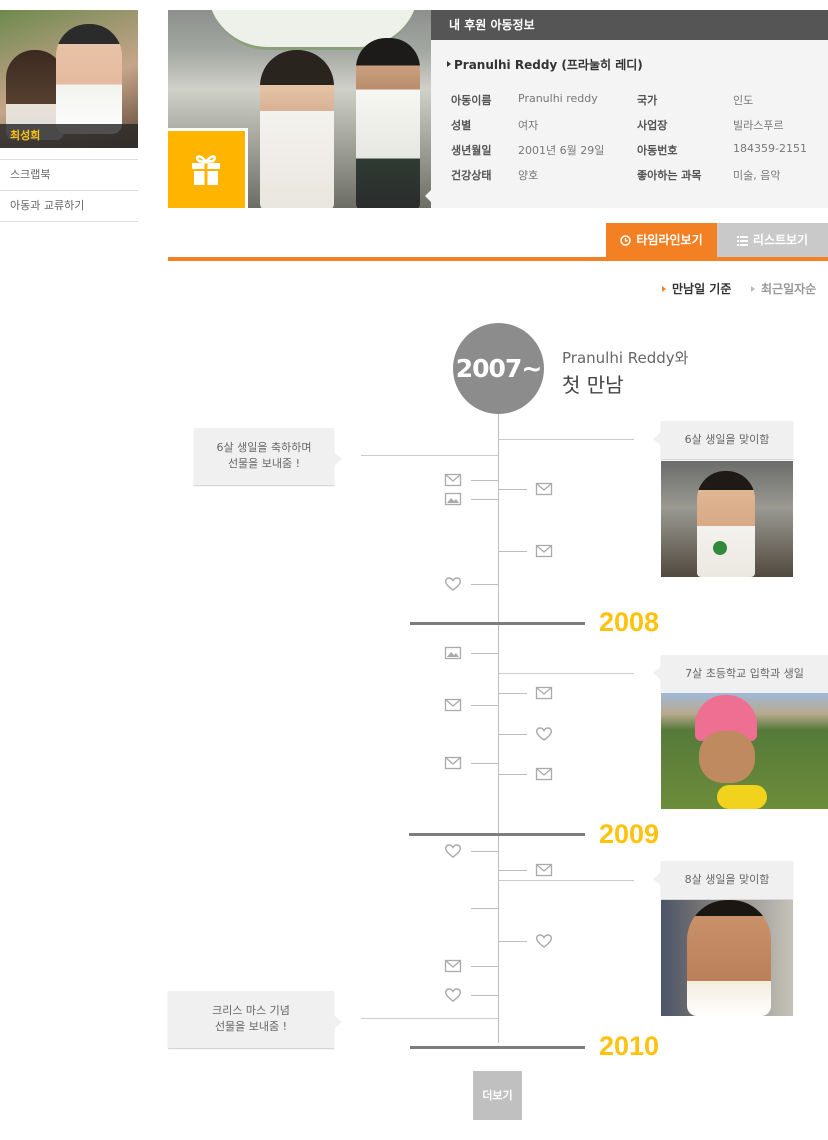  What do you see at coordinates (664, 289) in the screenshot?
I see `bullet-icon` at bounding box center [664, 289].